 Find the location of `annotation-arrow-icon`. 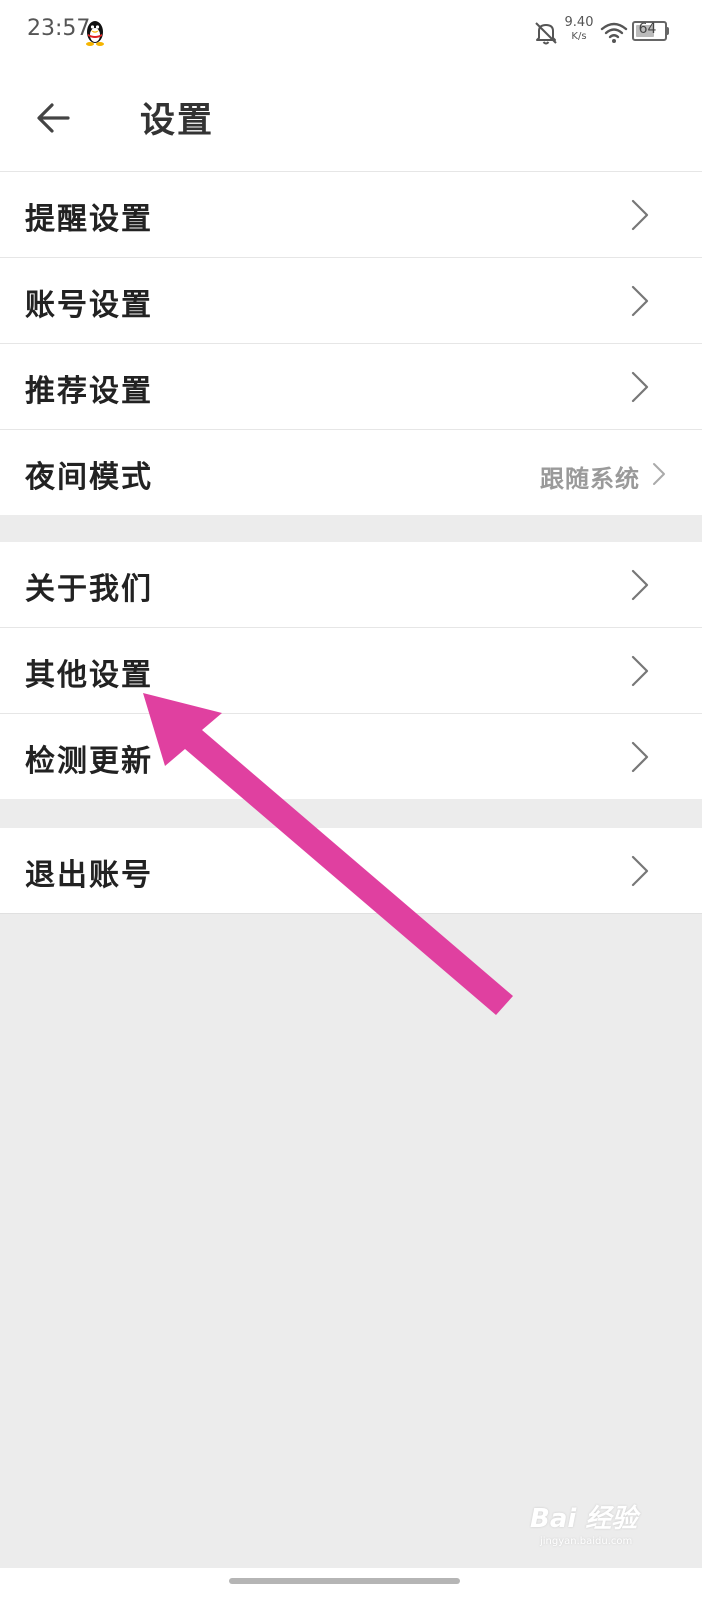

annotation-arrow-icon is located at coordinates (328, 854).